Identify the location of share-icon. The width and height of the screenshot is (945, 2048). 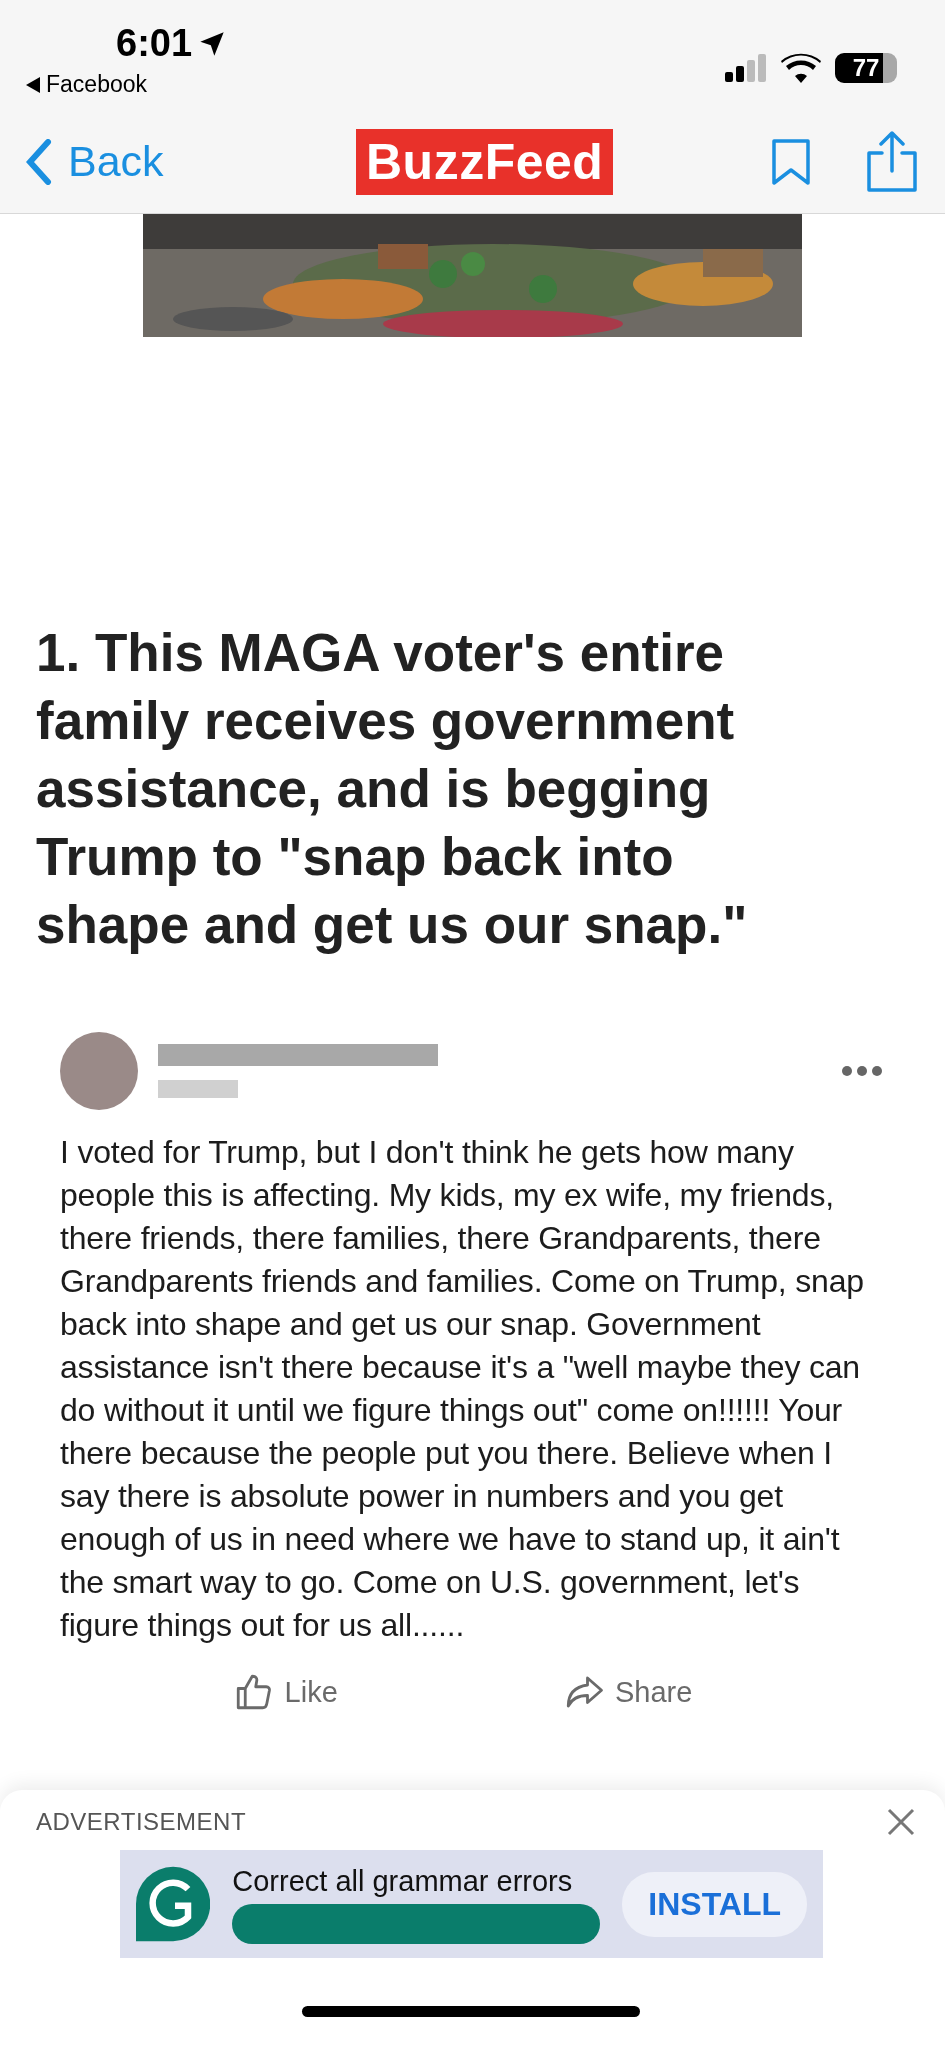
(892, 161).